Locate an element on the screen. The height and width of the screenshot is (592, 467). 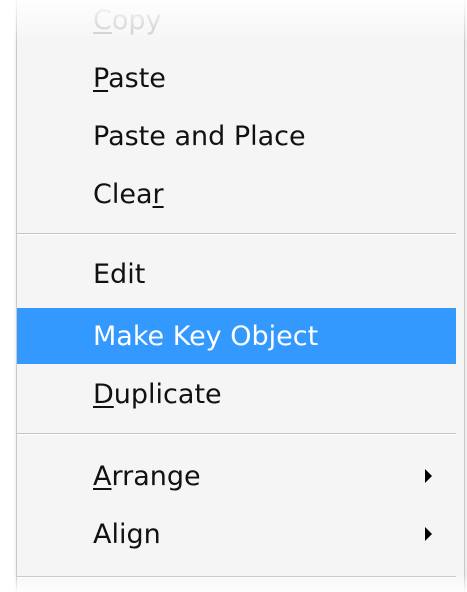
menu-item-make-key-object-label: Make Key Object is located at coordinates (206, 336).